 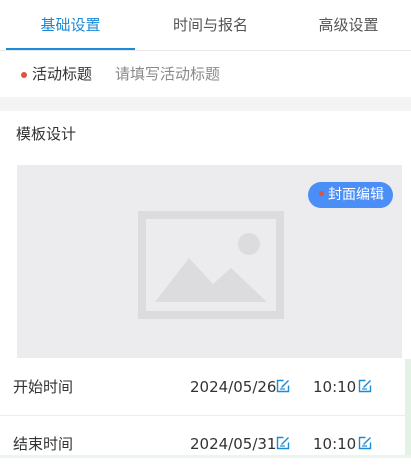 What do you see at coordinates (233, 387) in the screenshot?
I see `start-date-value: 2024/05/26` at bounding box center [233, 387].